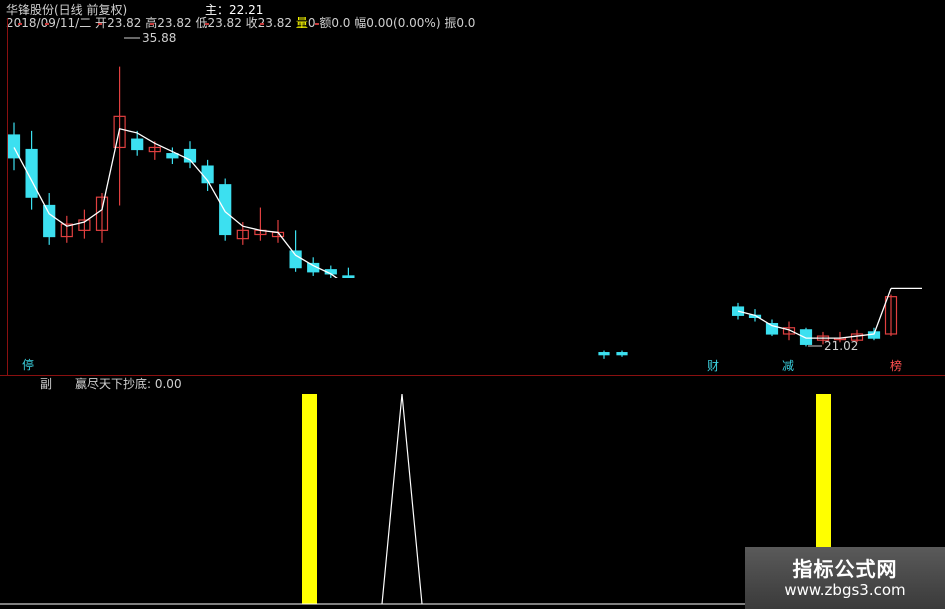 This screenshot has width=945, height=609. What do you see at coordinates (841, 346) in the screenshot?
I see `low-annotation-label: 21.02` at bounding box center [841, 346].